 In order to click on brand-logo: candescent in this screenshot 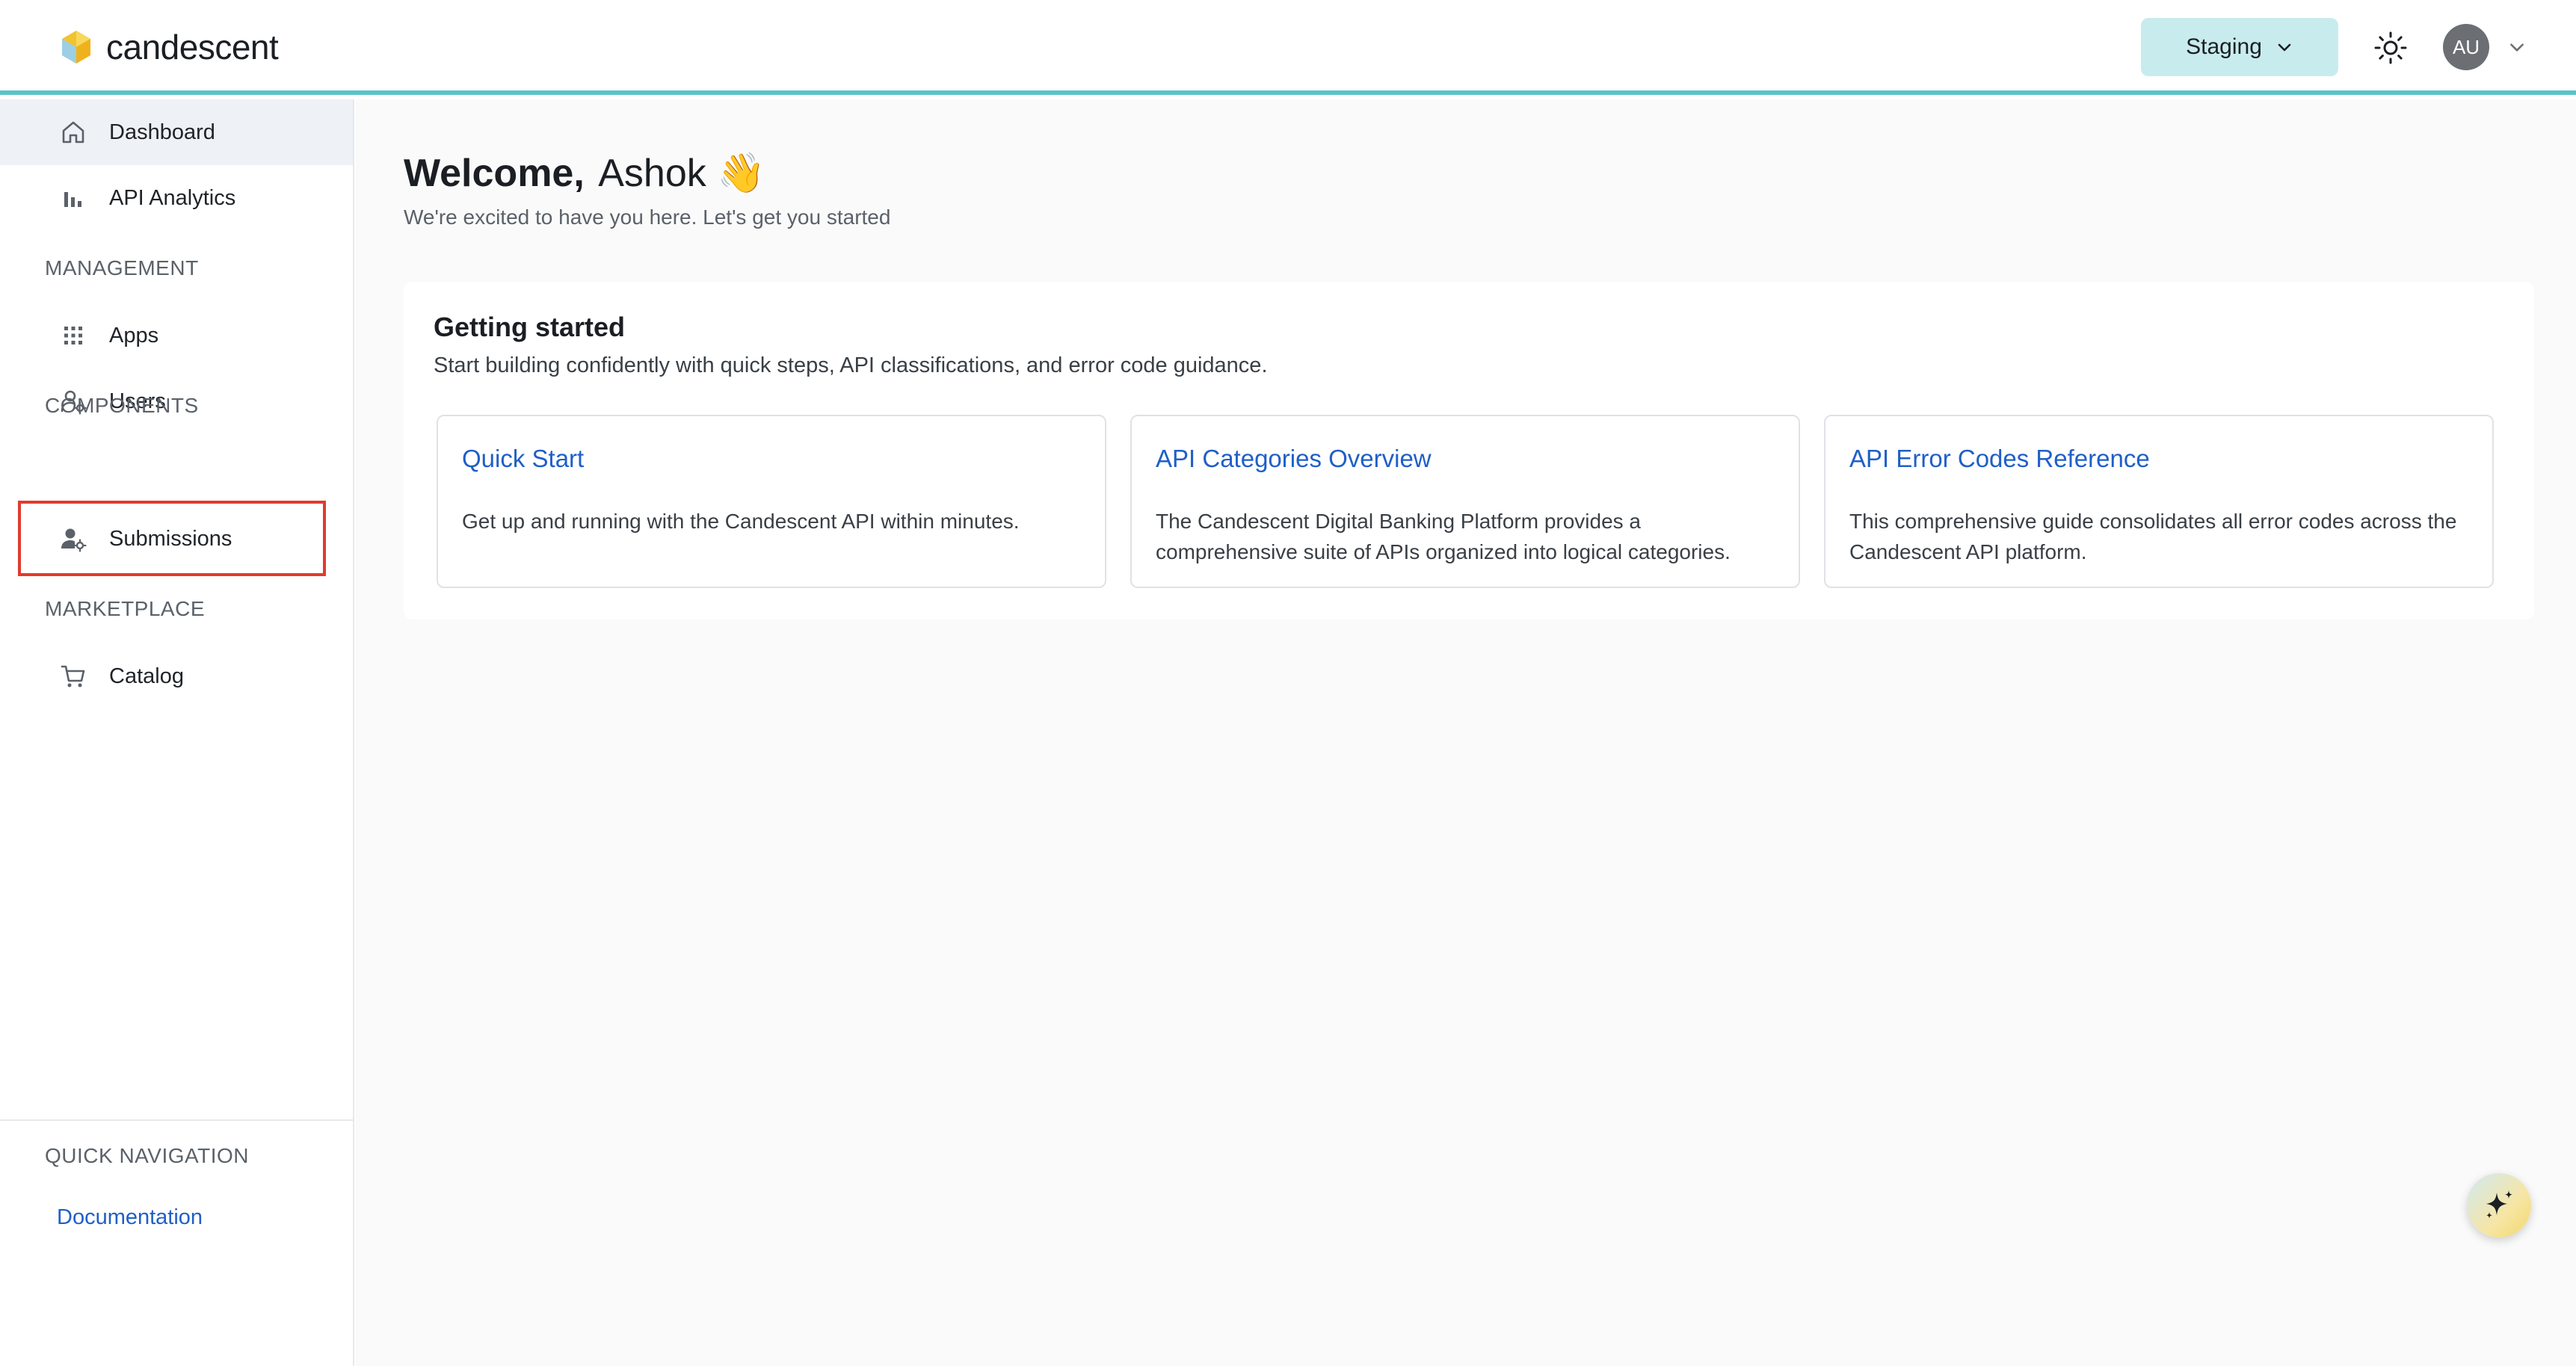, I will do `click(169, 47)`.